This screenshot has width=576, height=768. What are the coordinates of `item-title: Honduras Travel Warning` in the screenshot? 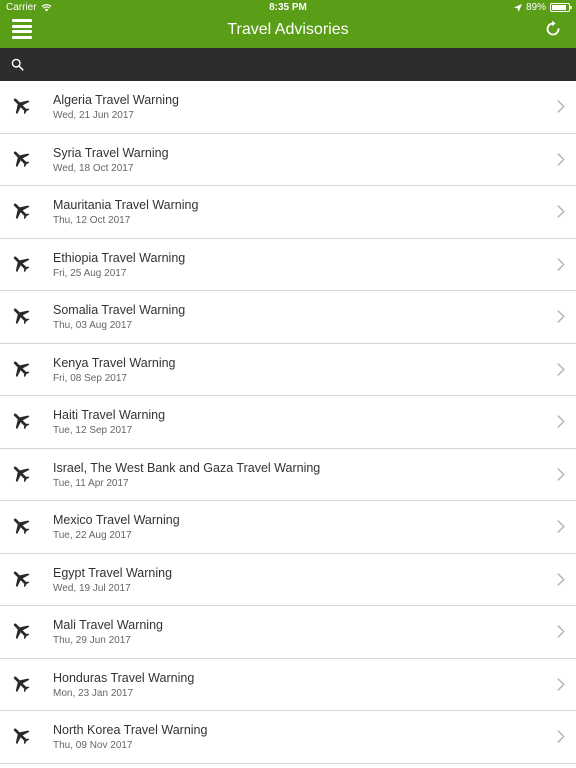 It's located at (124, 677).